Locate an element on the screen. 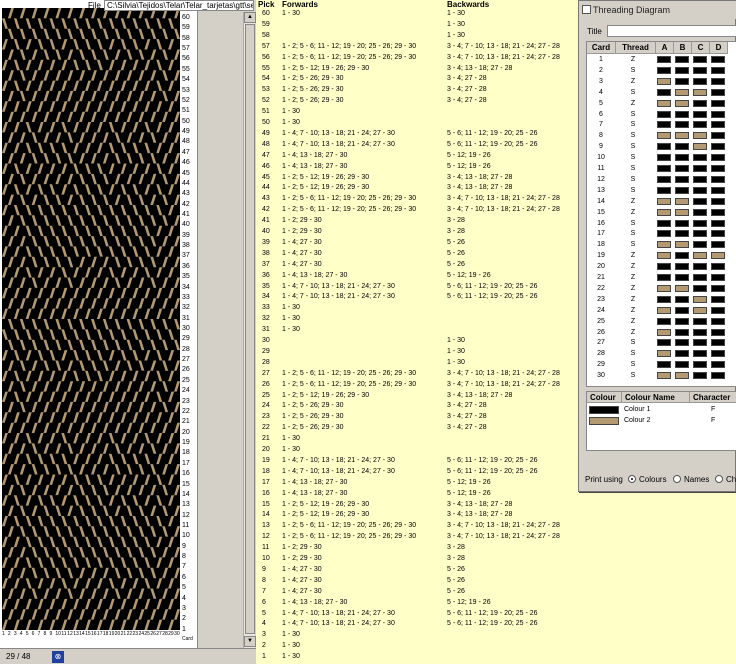 Image resolution: width=736 pixels, height=664 pixels. pick-row: 9 1 - 4; 27 - 30 5 - 26 is located at coordinates (496, 569).